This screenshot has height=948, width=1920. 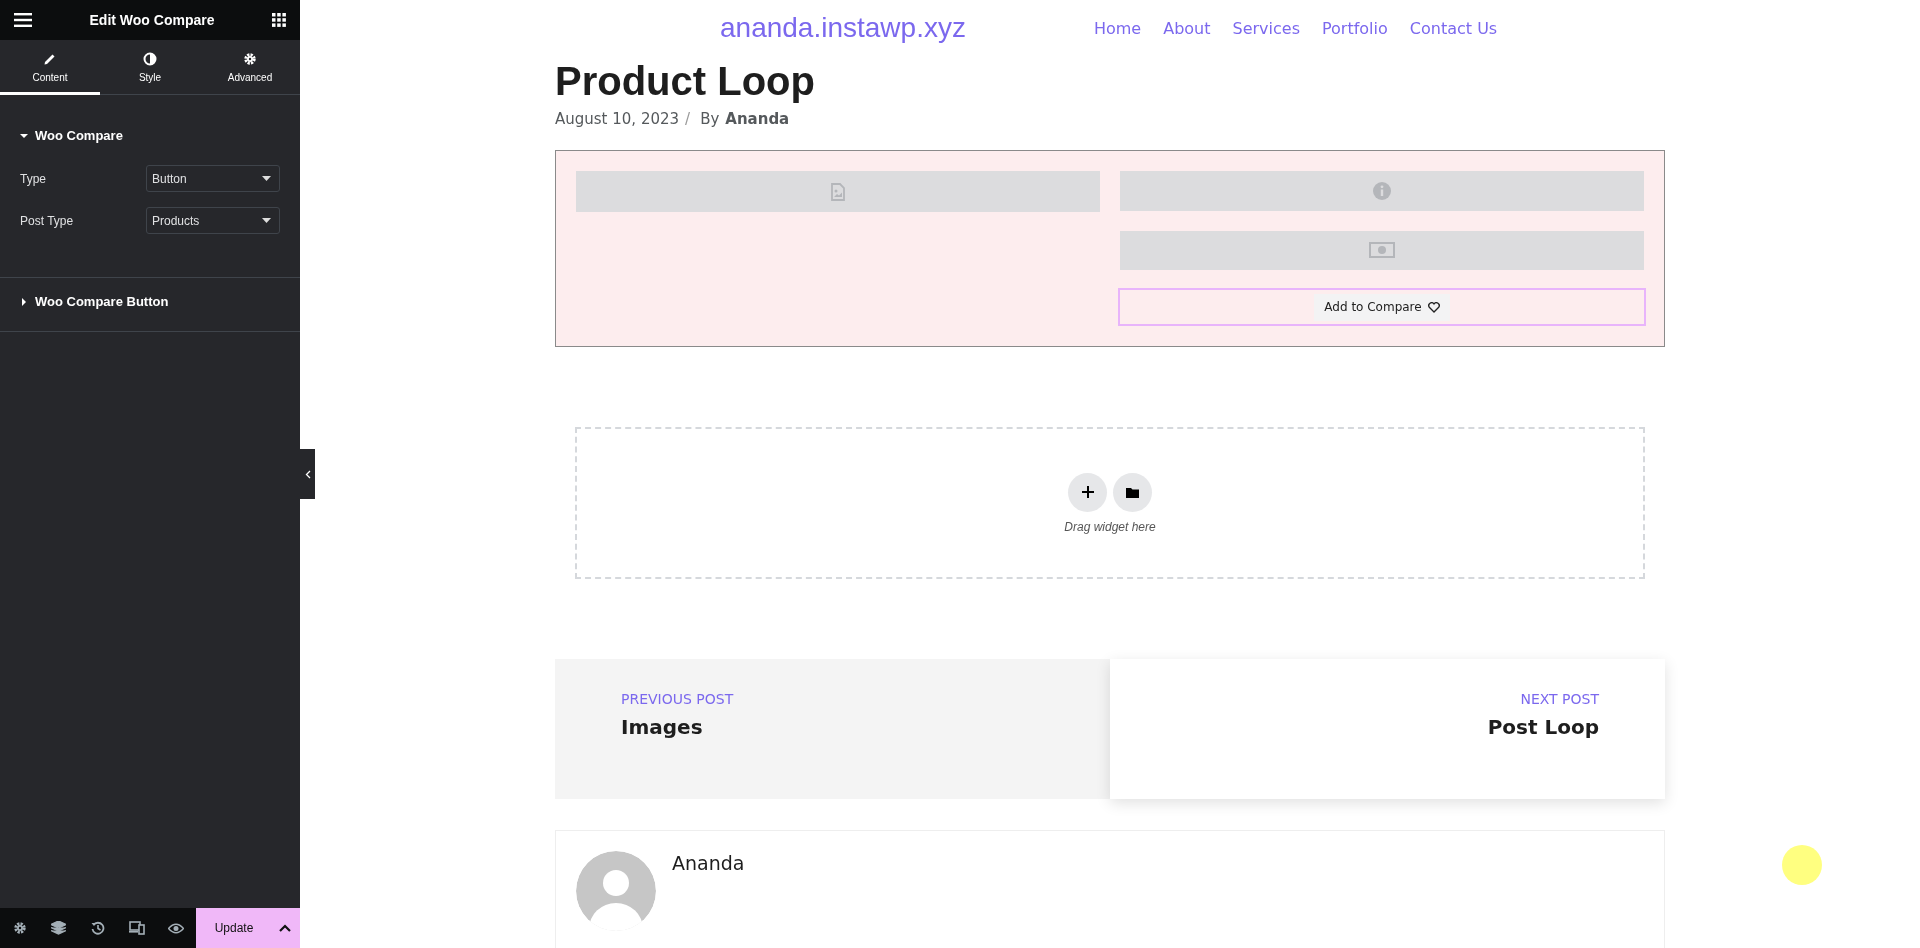 What do you see at coordinates (843, 28) in the screenshot?
I see `site-title: ananda.instawp.xyz` at bounding box center [843, 28].